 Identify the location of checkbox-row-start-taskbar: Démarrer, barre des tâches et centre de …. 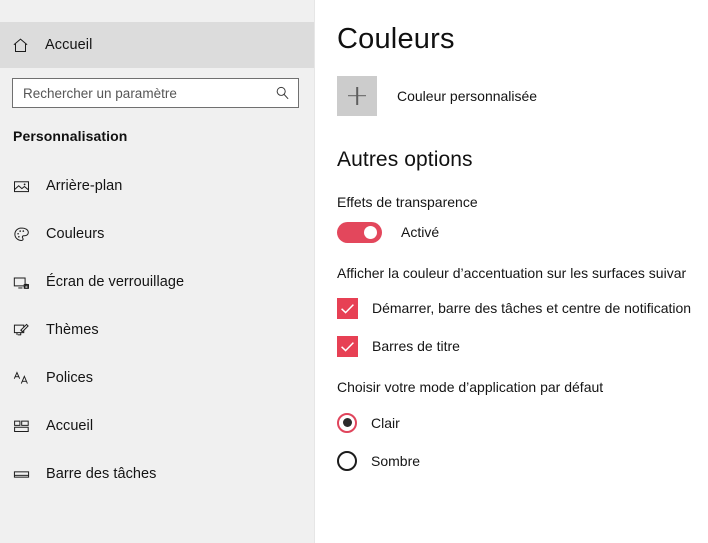
(522, 308).